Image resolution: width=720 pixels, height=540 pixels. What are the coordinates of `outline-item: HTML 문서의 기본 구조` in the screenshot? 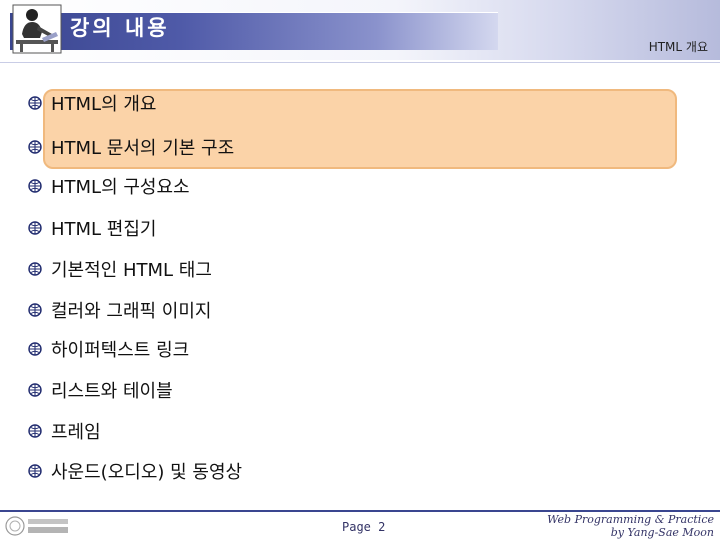 It's located at (131, 147).